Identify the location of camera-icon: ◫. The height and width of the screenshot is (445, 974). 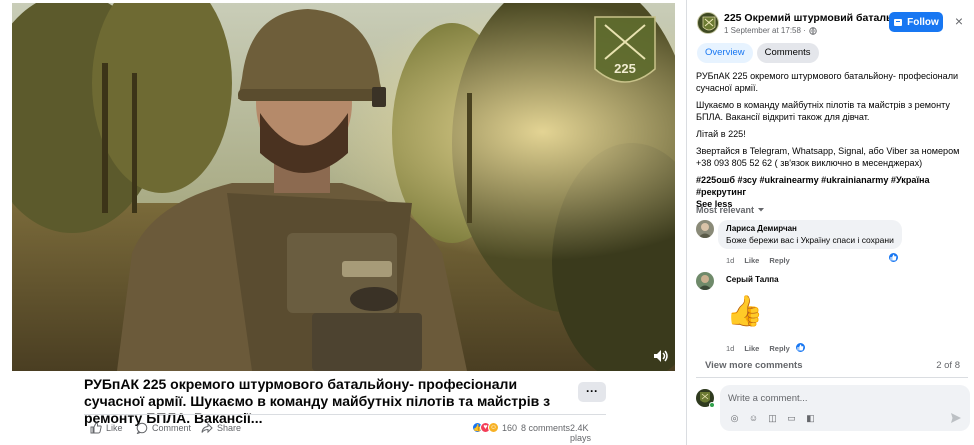
(772, 418).